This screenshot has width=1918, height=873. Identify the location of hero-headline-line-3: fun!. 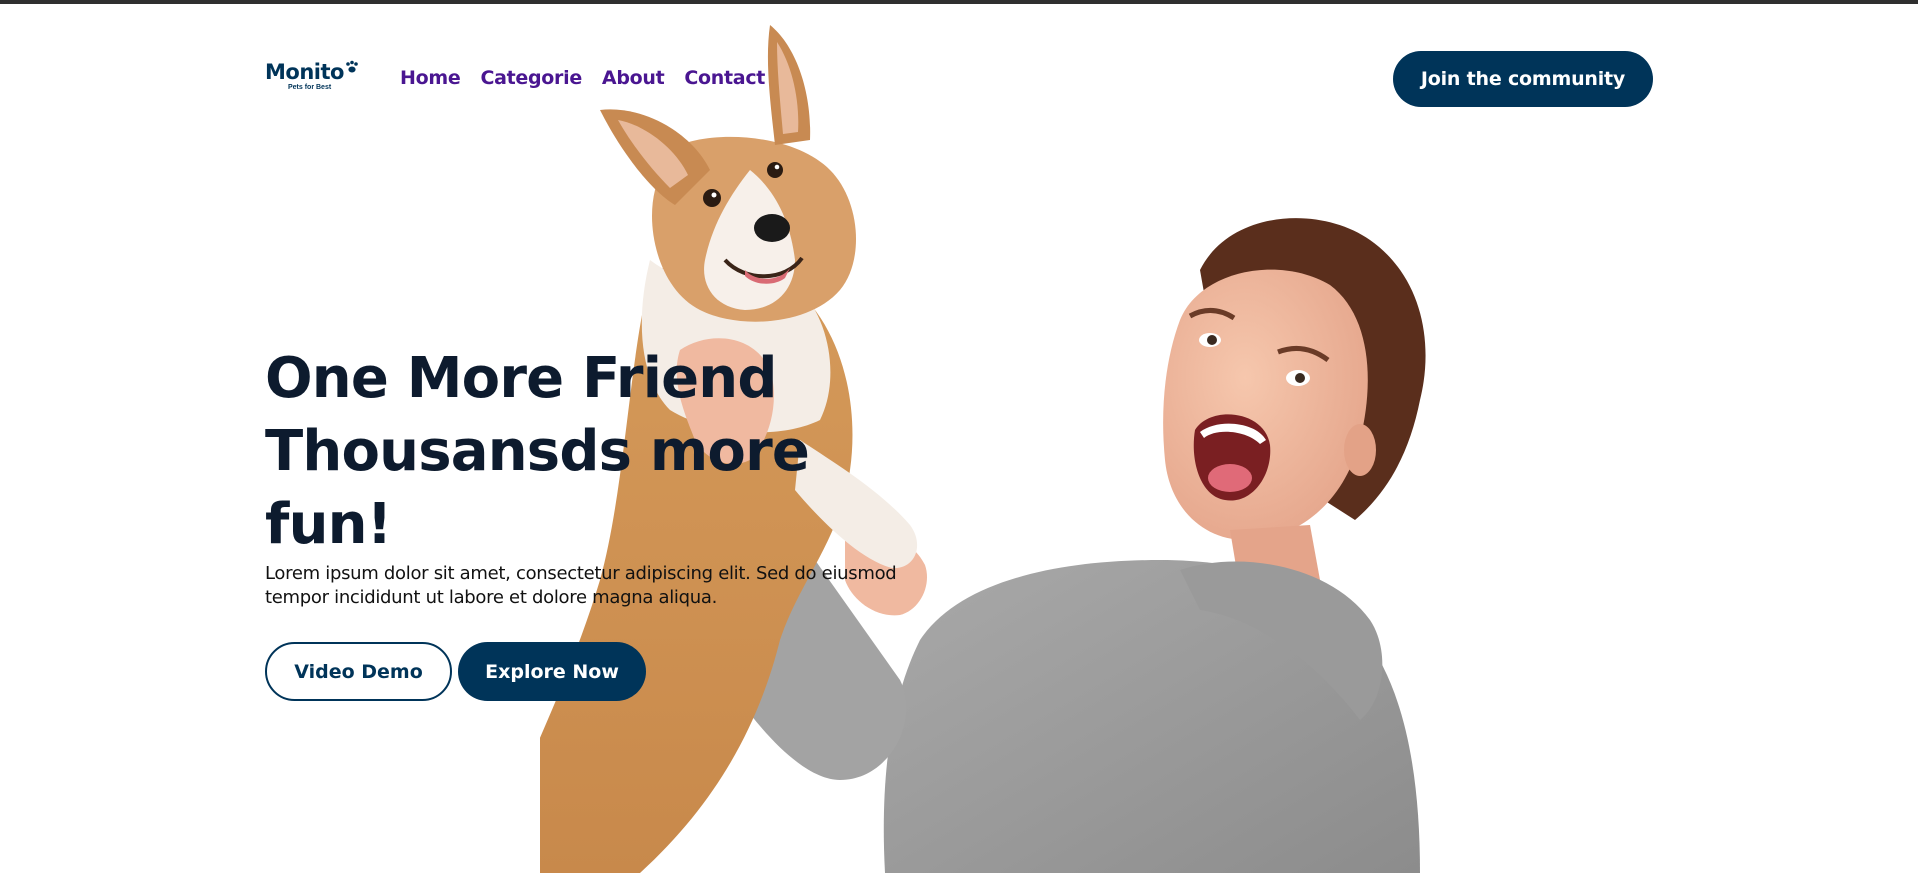
(328, 524).